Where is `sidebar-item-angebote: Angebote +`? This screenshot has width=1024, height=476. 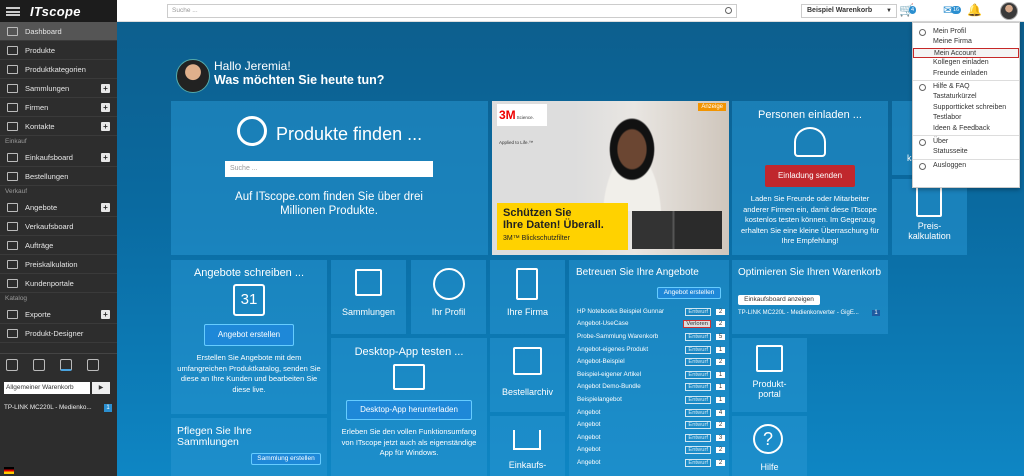
sidebar-item-angebote: Angebote + is located at coordinates (58, 207).